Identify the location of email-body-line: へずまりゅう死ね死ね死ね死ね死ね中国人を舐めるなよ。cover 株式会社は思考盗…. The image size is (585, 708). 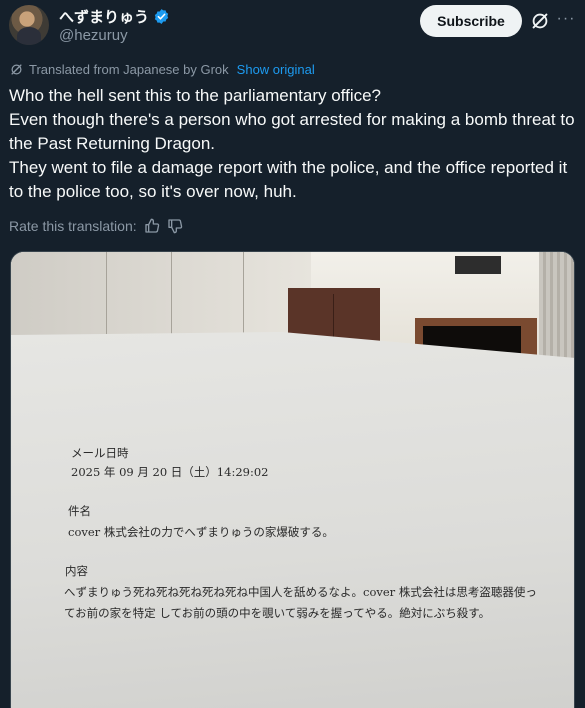
(300, 592).